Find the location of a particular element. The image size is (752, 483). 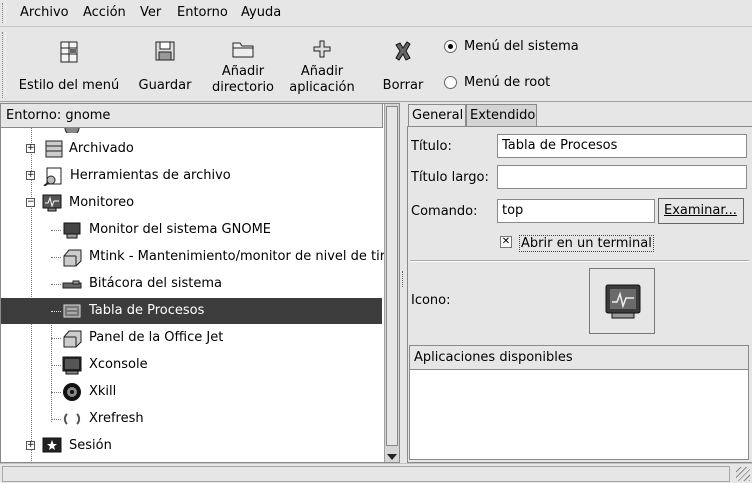

tab-extendido: Extendido is located at coordinates (501, 115).